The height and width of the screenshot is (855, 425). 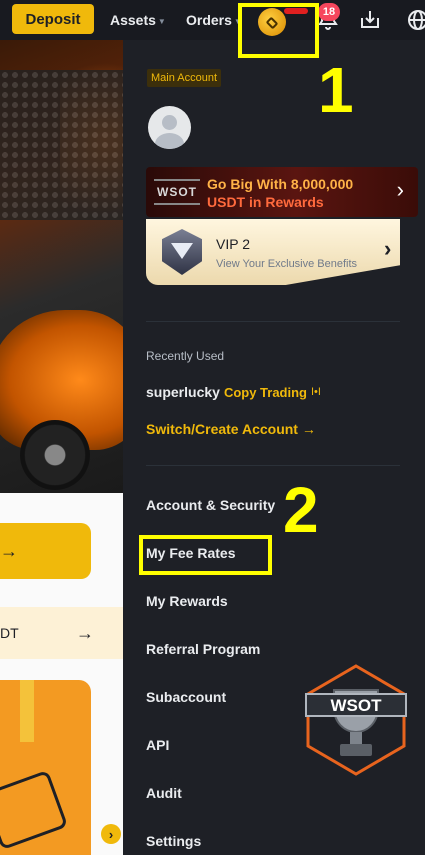 What do you see at coordinates (177, 192) in the screenshot?
I see `wsot-logo: WSOT` at bounding box center [177, 192].